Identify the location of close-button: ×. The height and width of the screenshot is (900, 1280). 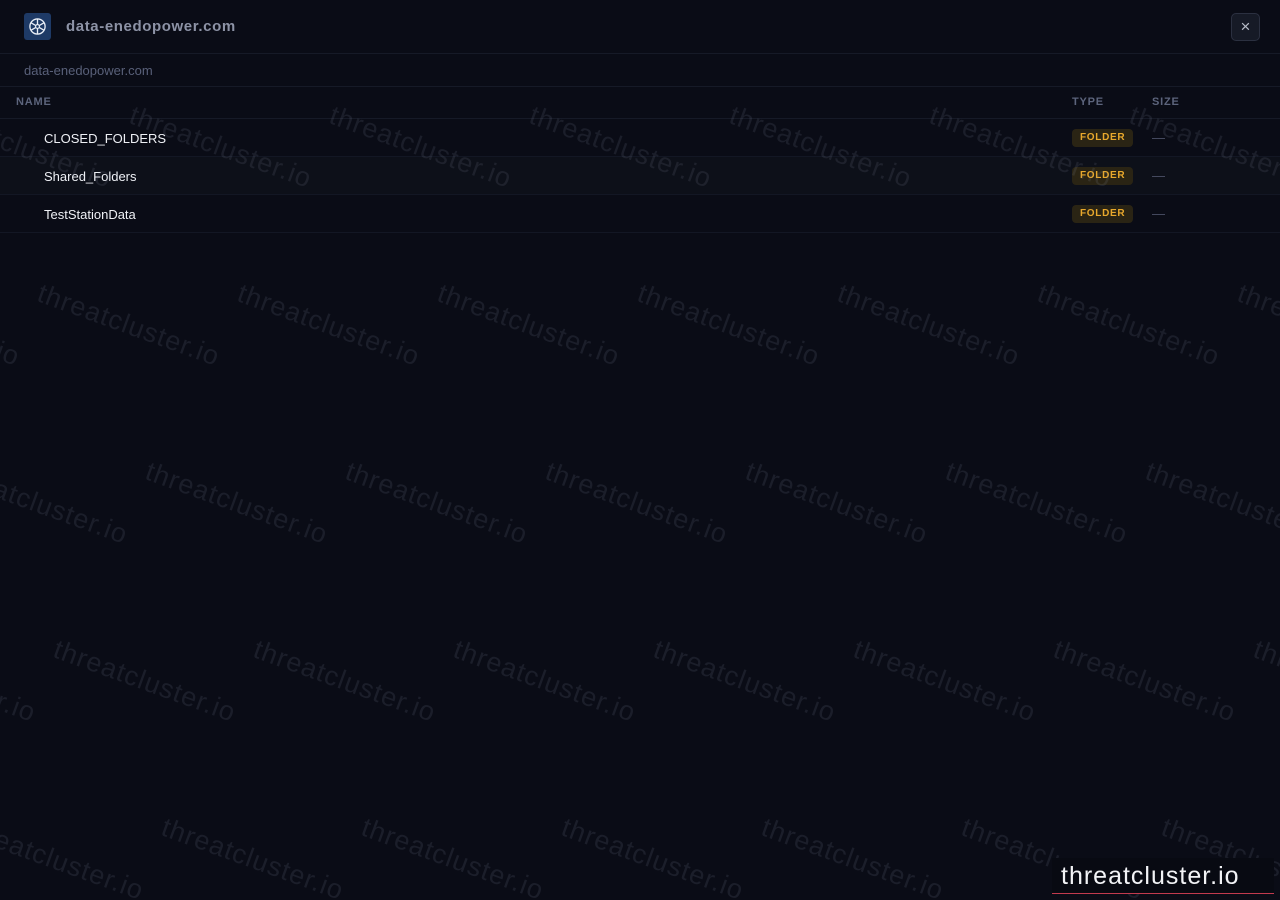
(1245, 27).